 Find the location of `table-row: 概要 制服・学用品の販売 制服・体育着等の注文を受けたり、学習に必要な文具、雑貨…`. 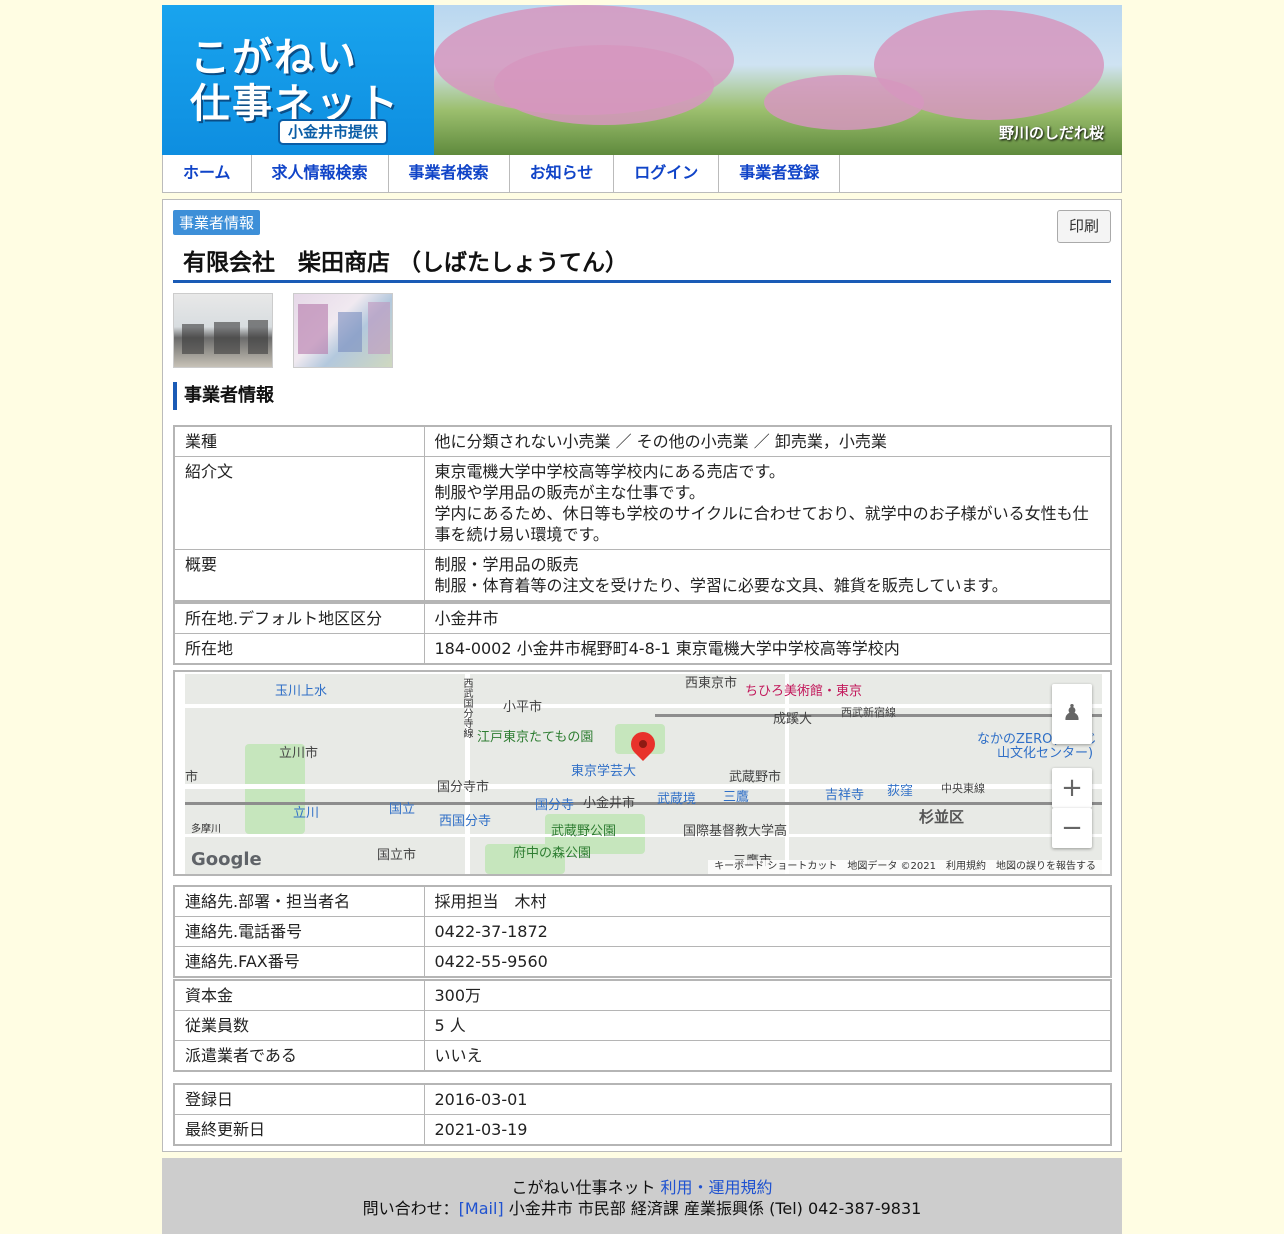

table-row: 概要 制服・学用品の販売 制服・体育着等の注文を受けたり、学習に必要な文具、雑貨… is located at coordinates (642, 575).